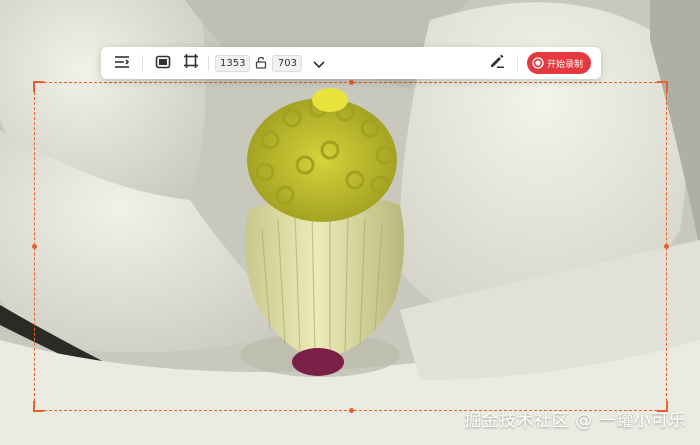 This screenshot has width=700, height=445. What do you see at coordinates (538, 63) in the screenshot?
I see `record-icon` at bounding box center [538, 63].